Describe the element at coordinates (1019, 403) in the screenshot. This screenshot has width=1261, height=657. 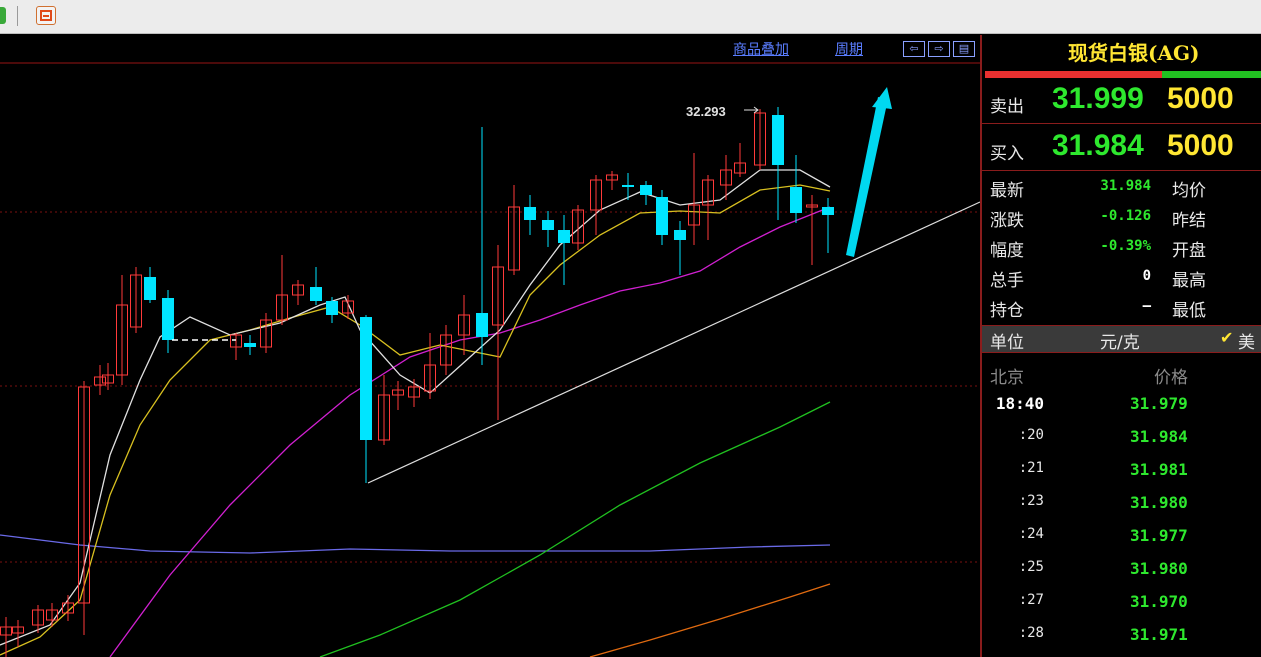
I see `tick-time: 18:40` at that location.